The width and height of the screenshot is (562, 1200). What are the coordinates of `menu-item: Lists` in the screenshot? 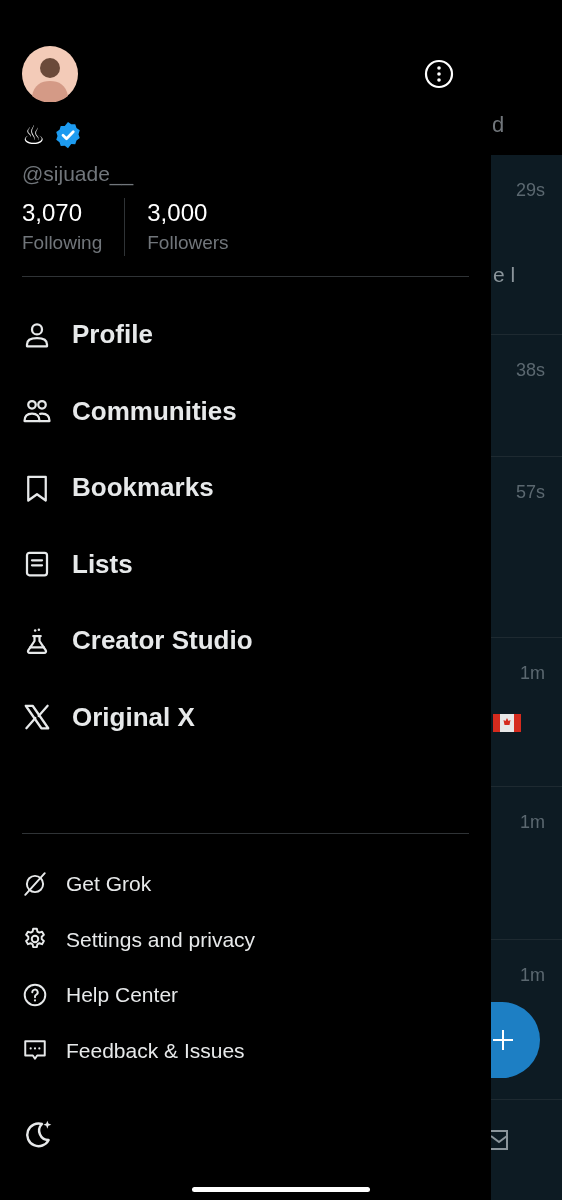 It's located at (70, 564).